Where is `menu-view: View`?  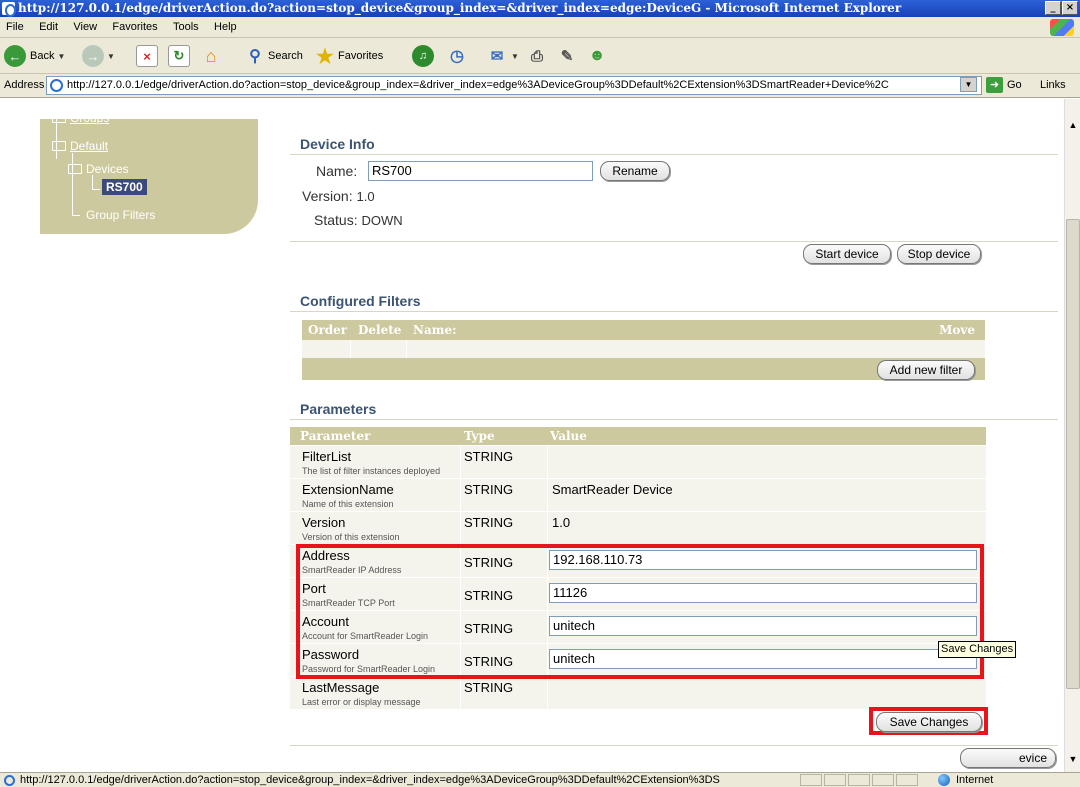 menu-view: View is located at coordinates (85, 27).